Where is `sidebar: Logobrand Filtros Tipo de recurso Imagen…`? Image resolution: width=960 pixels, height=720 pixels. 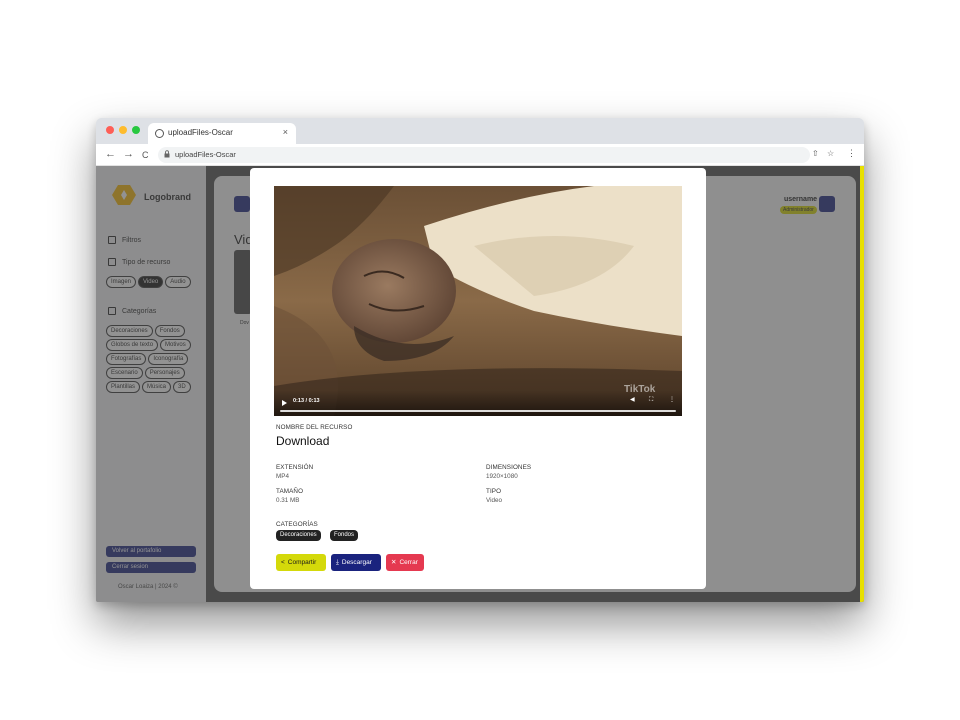
sidebar: Logobrand Filtros Tipo de recurso Imagen… is located at coordinates (151, 384).